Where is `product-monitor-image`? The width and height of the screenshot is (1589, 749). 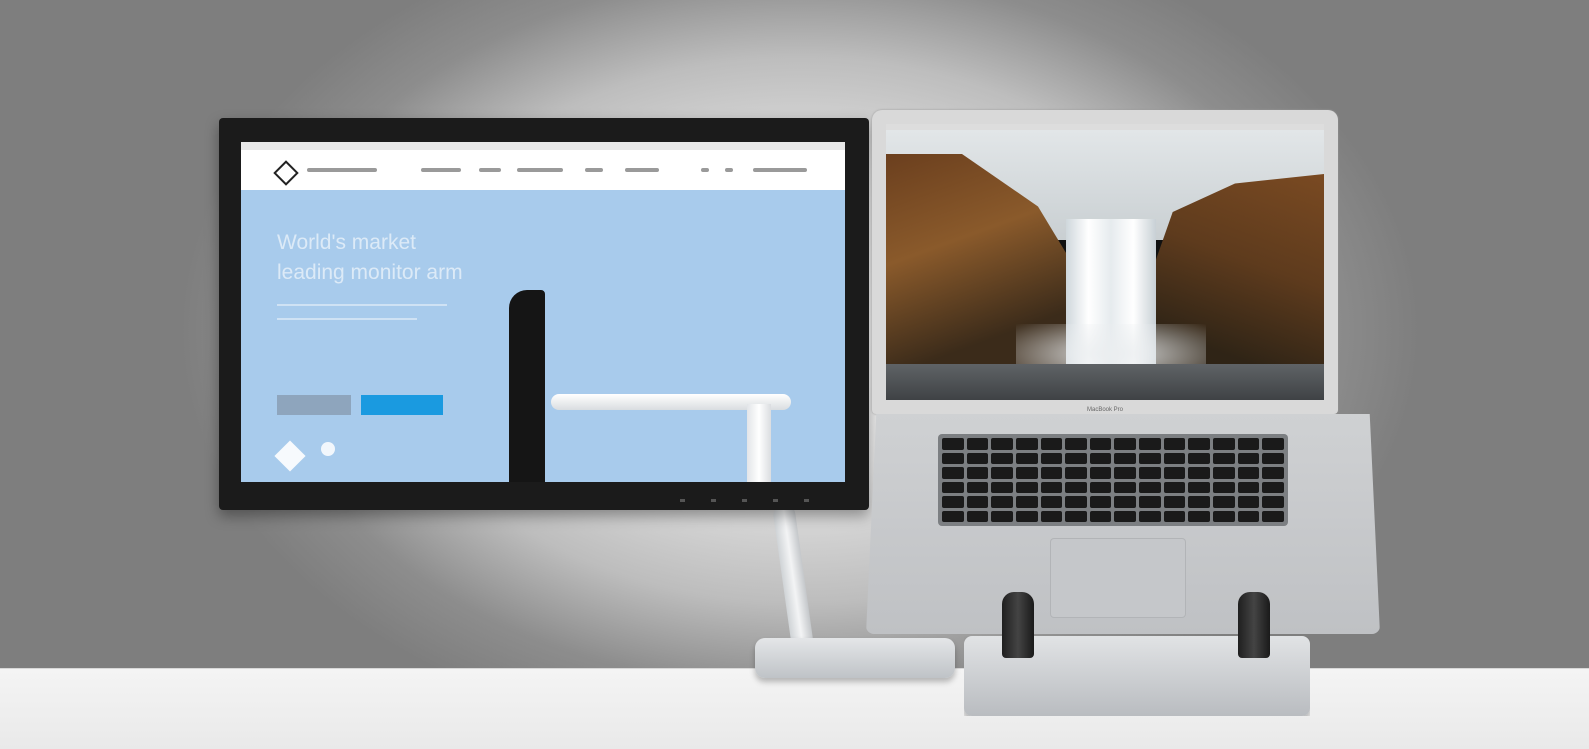
product-monitor-image is located at coordinates (527, 386).